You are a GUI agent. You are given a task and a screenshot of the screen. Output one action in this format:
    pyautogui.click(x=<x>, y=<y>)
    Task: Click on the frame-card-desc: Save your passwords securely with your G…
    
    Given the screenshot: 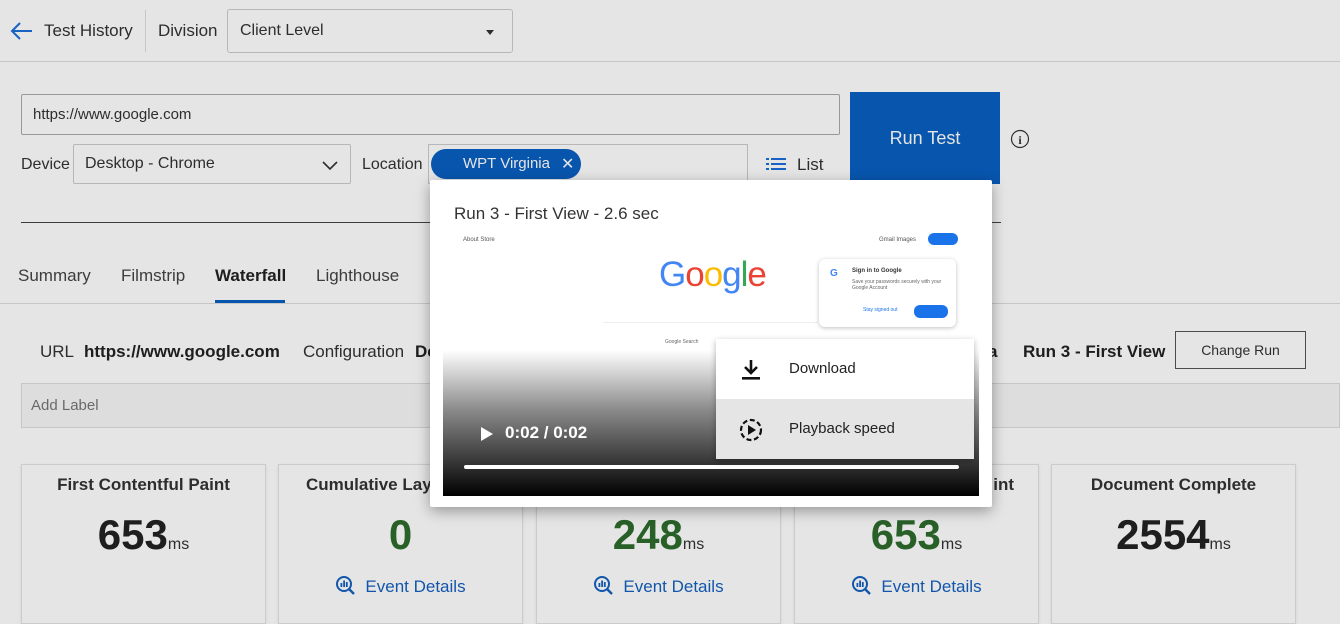 What is the action you would take?
    pyautogui.click(x=897, y=285)
    